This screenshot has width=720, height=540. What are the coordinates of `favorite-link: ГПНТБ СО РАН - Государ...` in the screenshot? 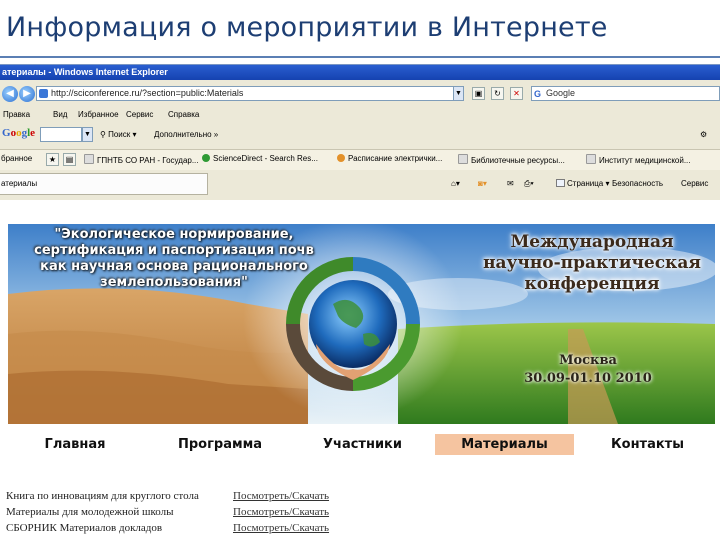 It's located at (141, 159).